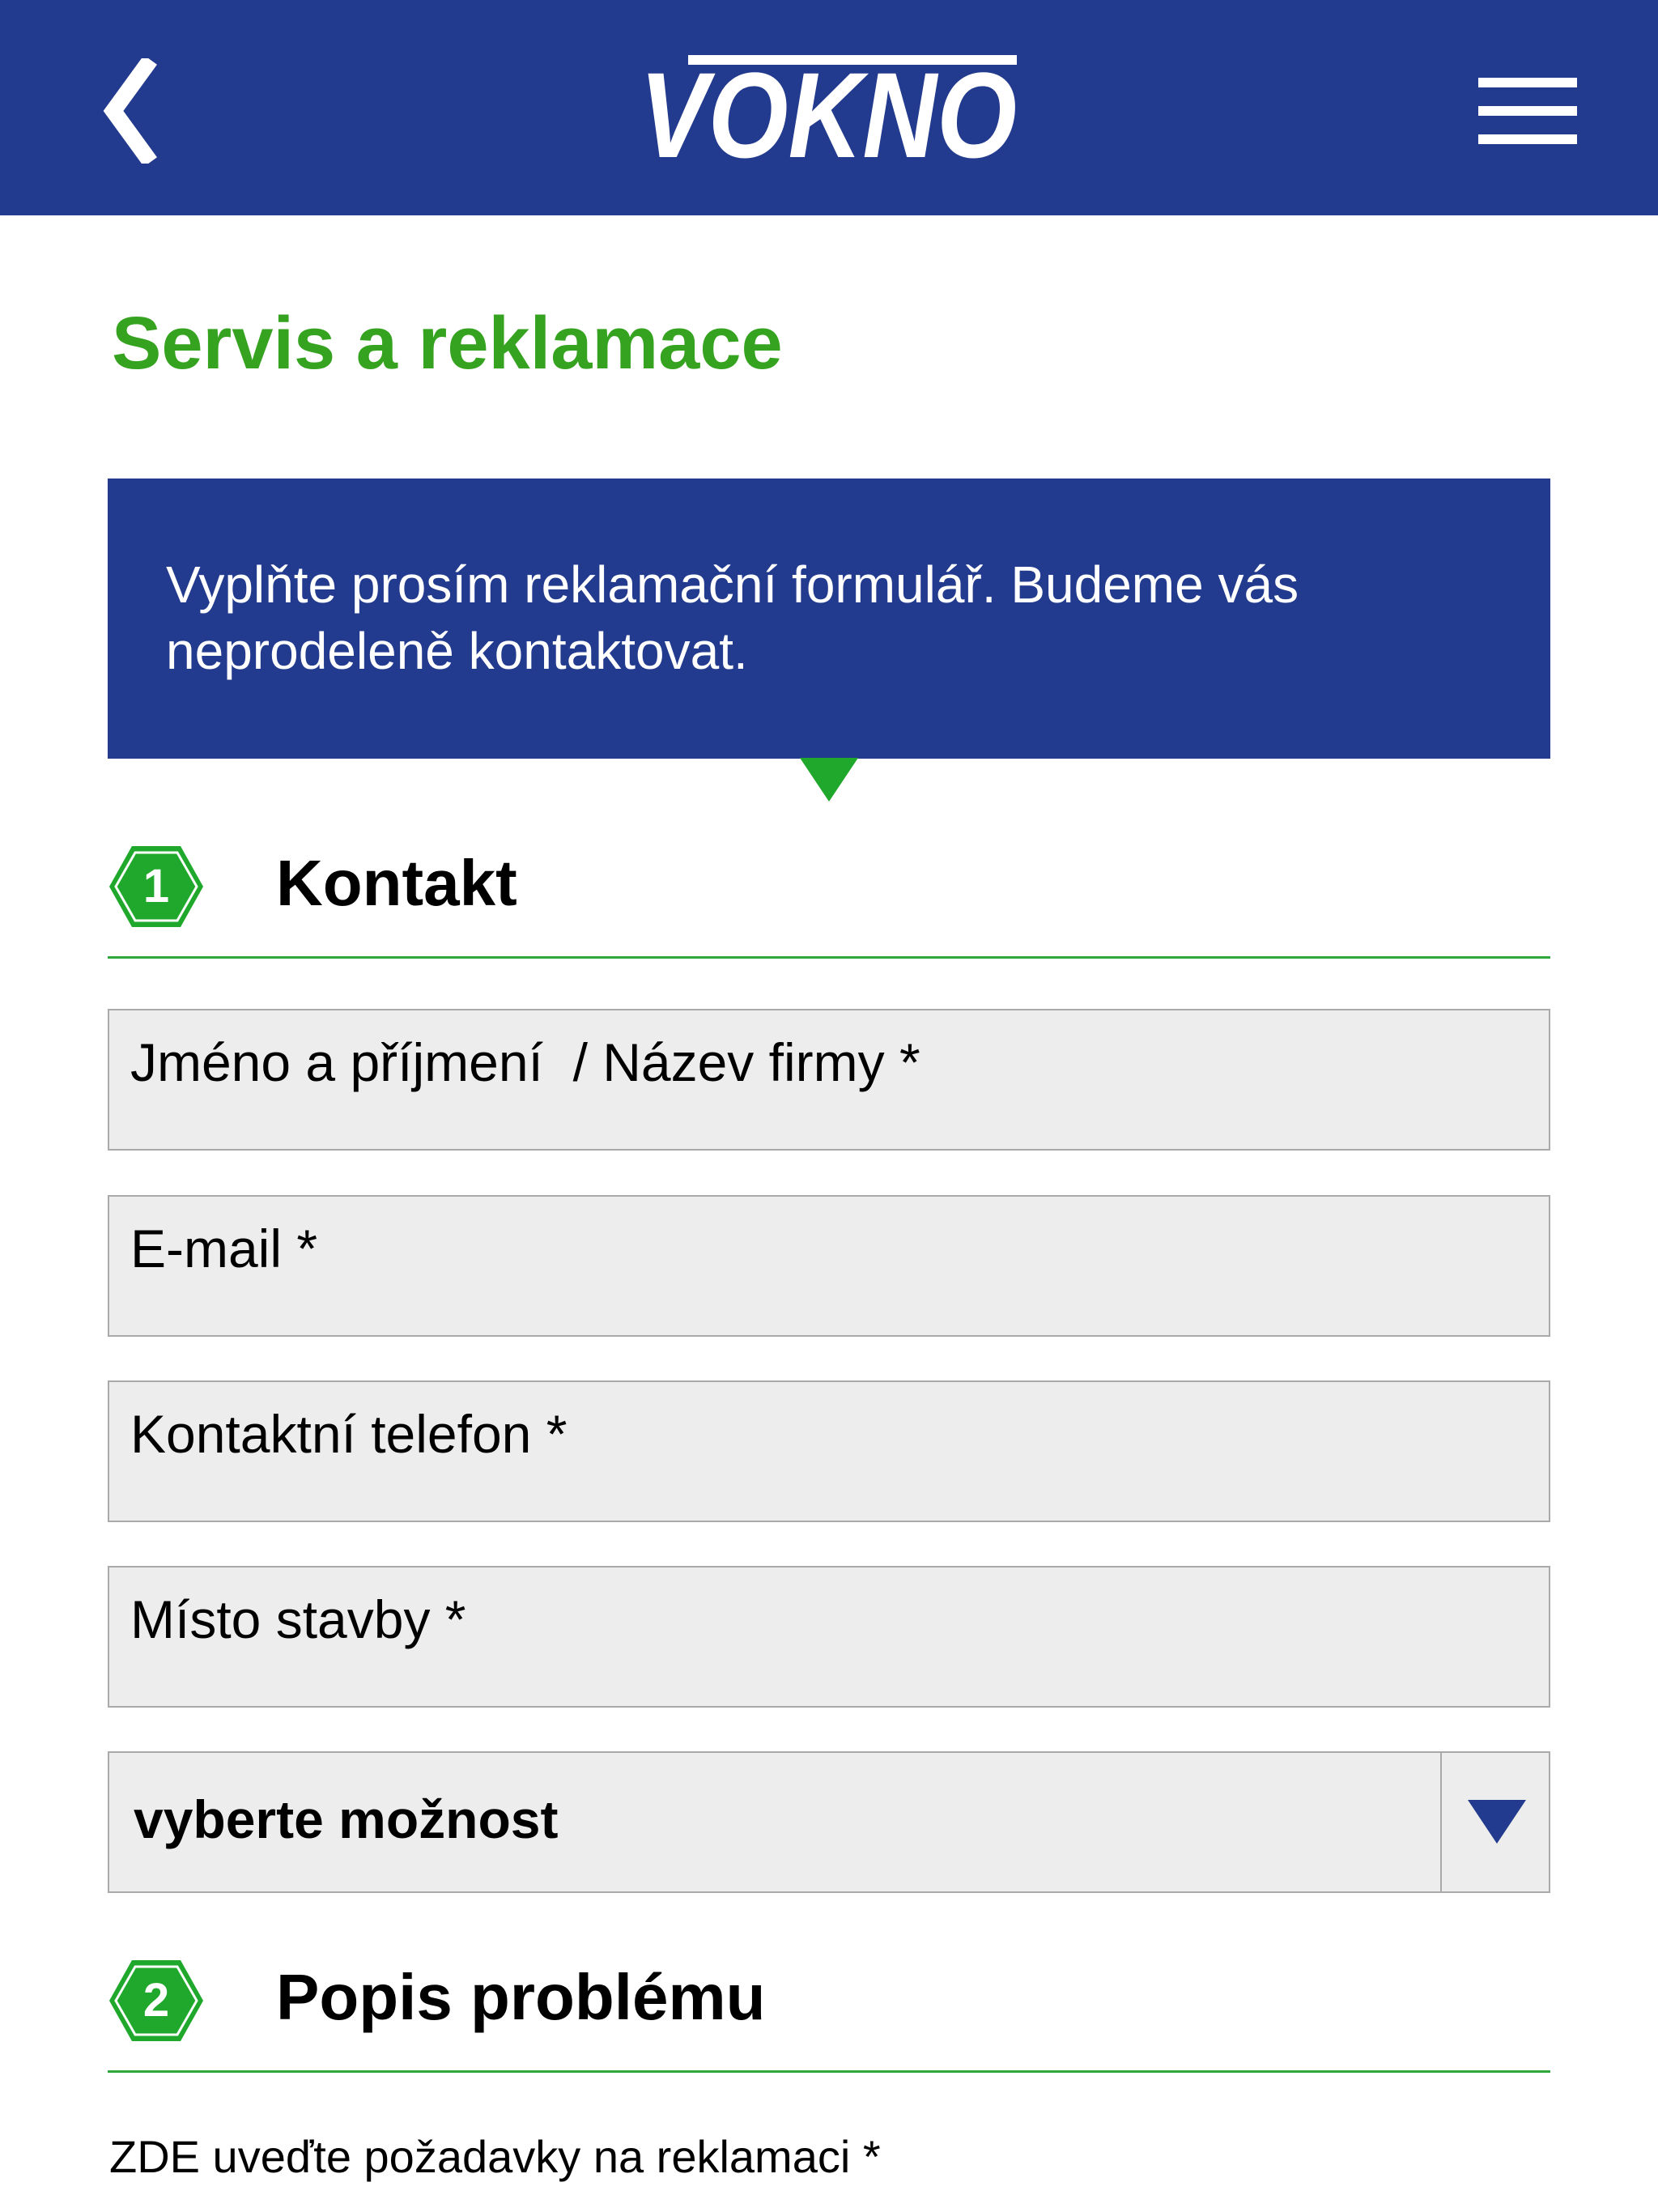  Describe the element at coordinates (829, 1637) in the screenshot. I see `location-field: Místo stavby *` at that location.